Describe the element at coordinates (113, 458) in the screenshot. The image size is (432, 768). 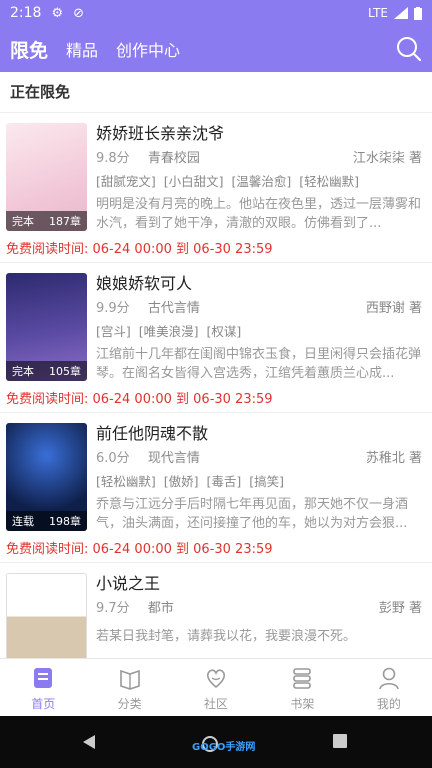
I see `book-score: 6.0分` at that location.